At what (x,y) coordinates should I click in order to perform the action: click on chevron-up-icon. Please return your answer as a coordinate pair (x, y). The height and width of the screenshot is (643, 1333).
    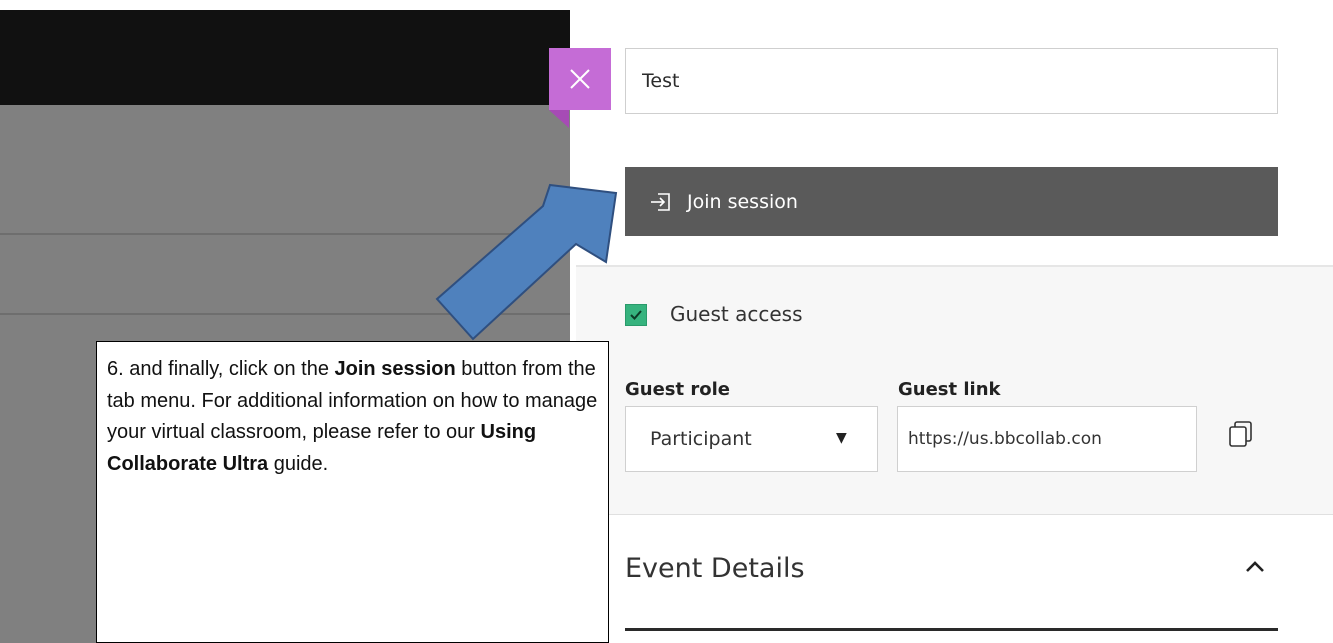
    Looking at the image, I should click on (1255, 567).